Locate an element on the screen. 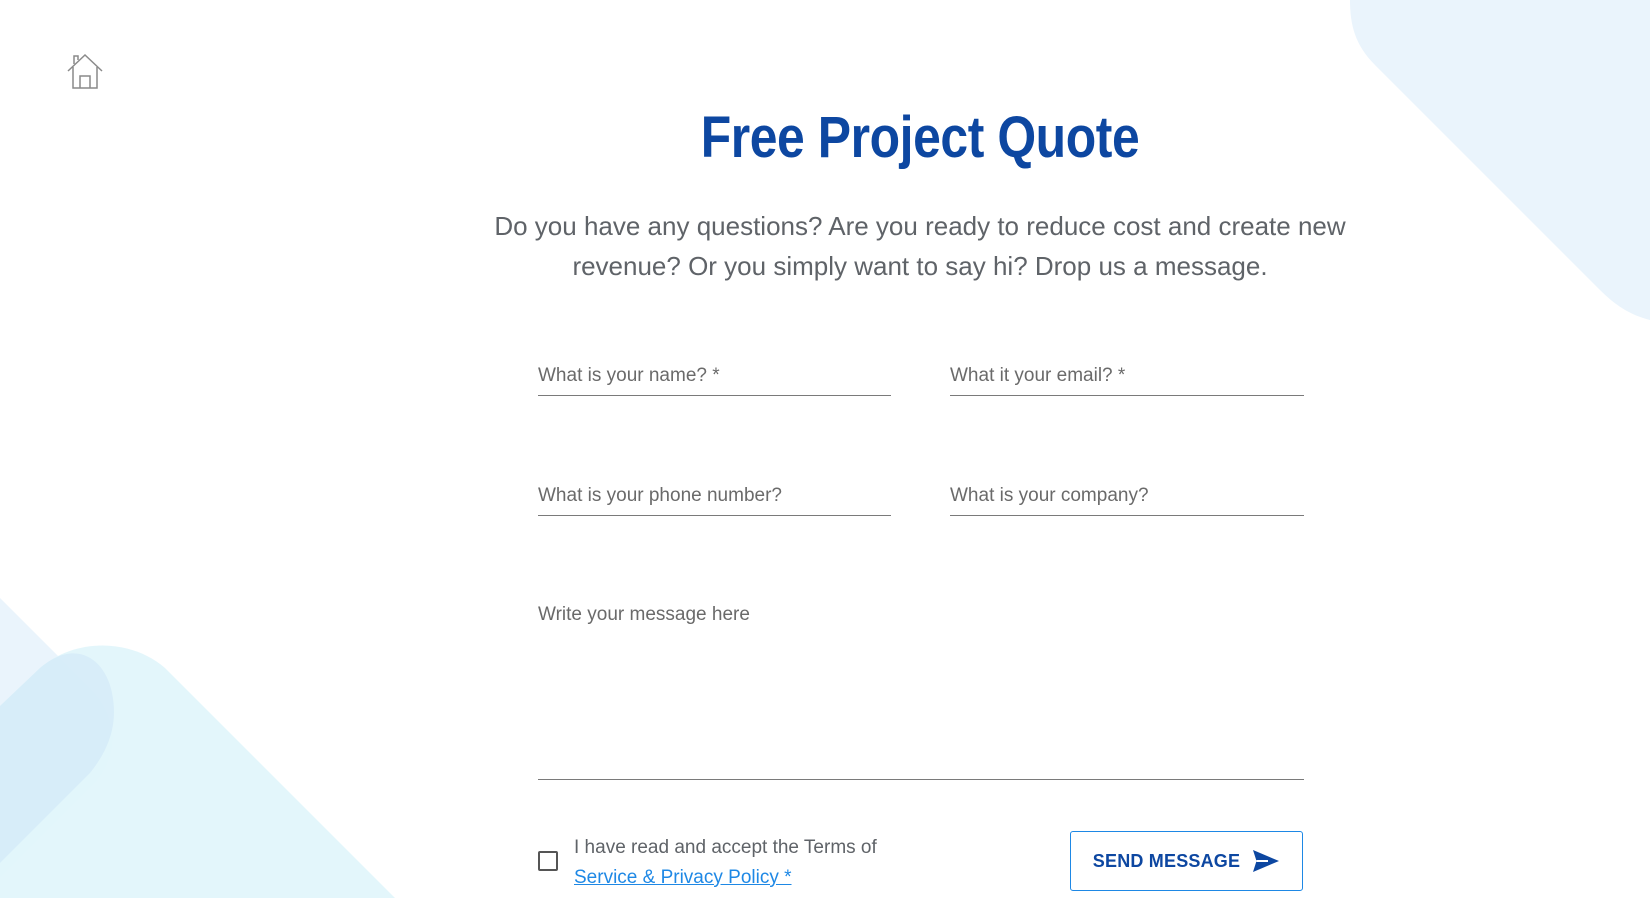 This screenshot has width=1650, height=898. send-message-button: SEND MESSAGE is located at coordinates (1186, 861).